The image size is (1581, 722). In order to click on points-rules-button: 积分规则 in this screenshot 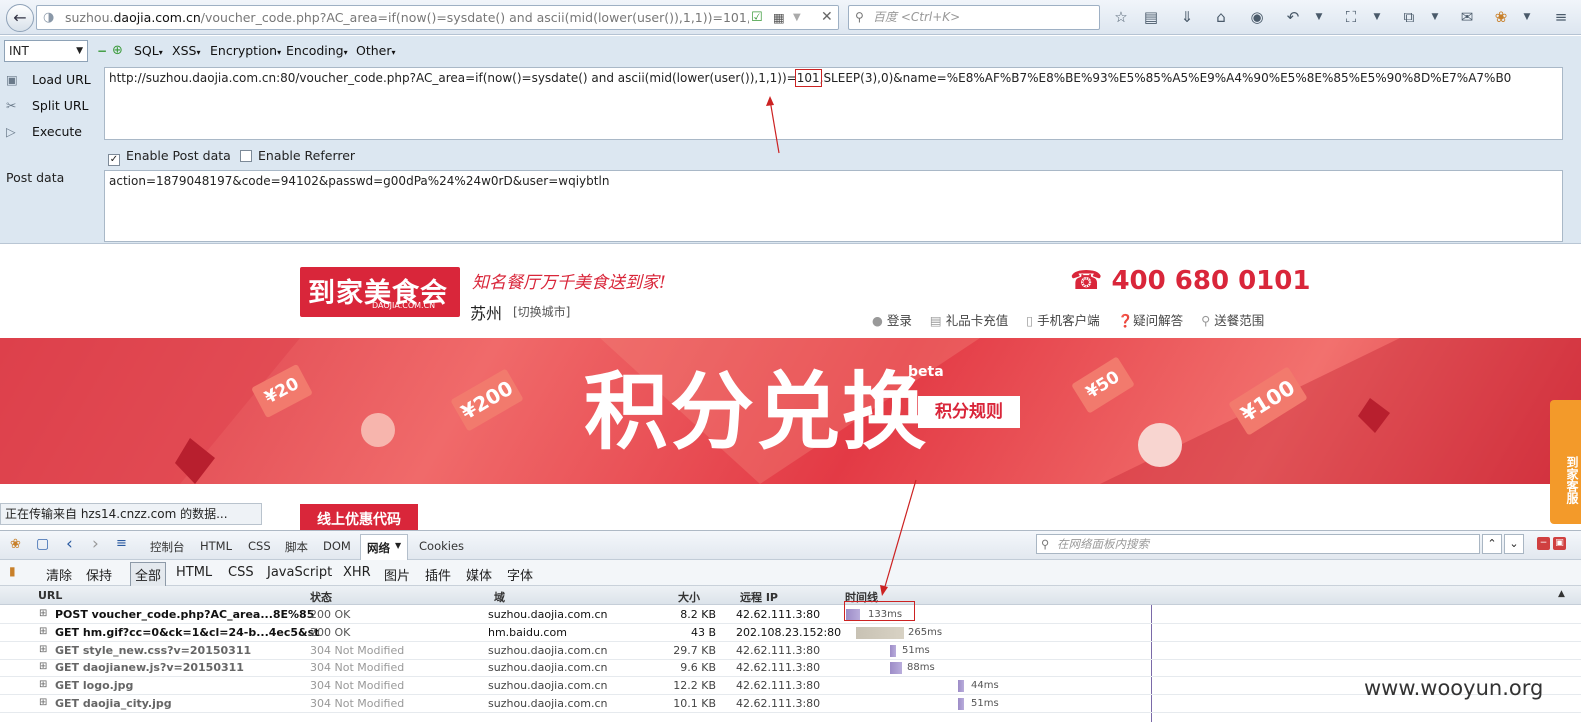, I will do `click(969, 412)`.